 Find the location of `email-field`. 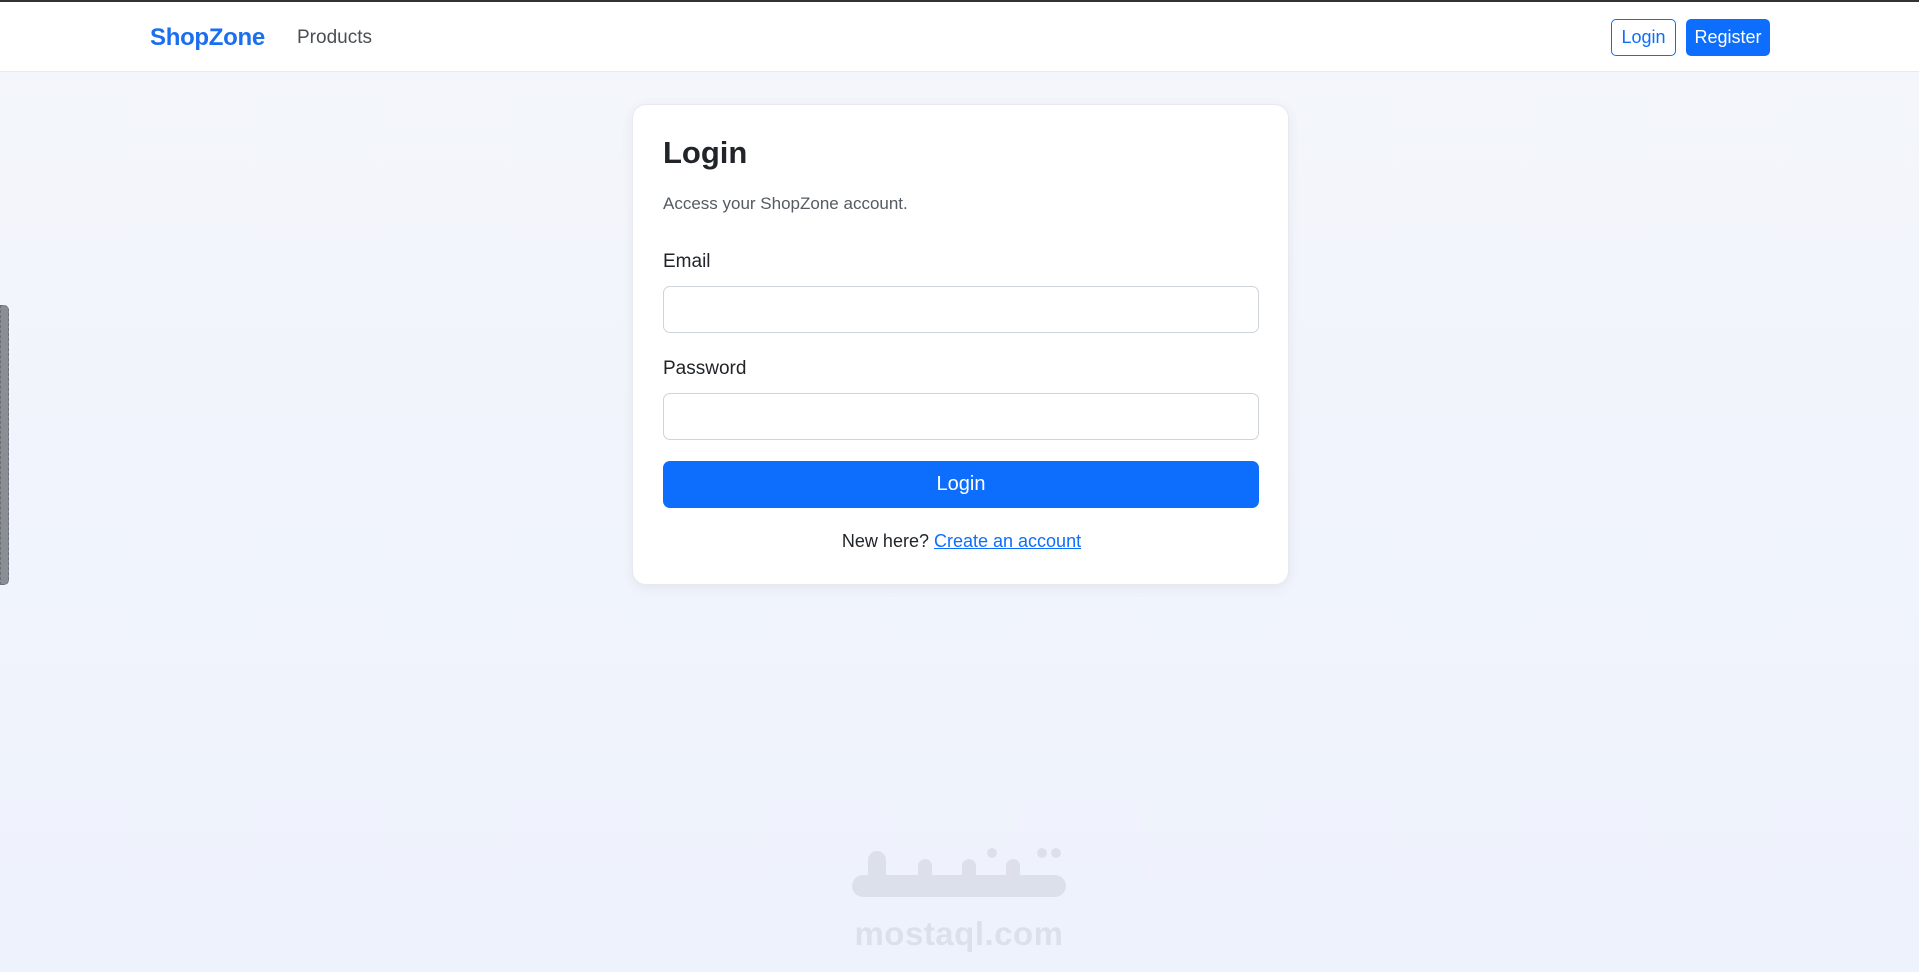

email-field is located at coordinates (961, 309).